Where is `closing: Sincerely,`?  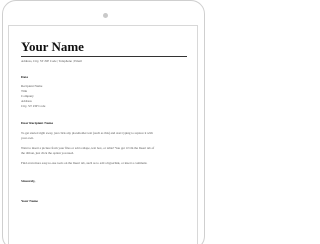
closing: Sincerely, is located at coordinates (104, 181).